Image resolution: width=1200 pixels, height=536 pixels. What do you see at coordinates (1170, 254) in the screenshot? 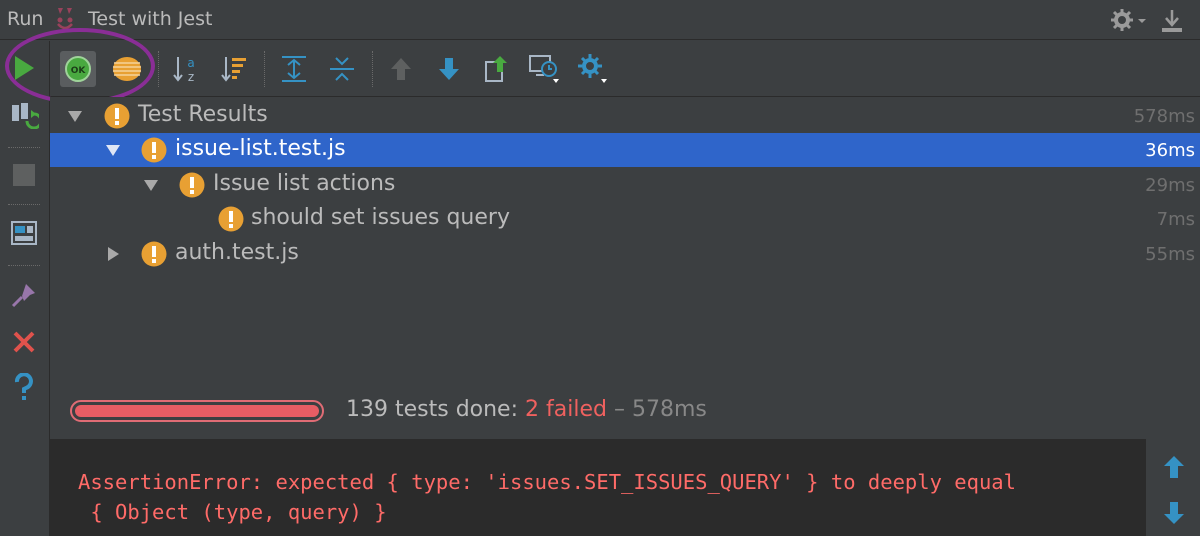
I see `tree-row-duration: 55ms` at bounding box center [1170, 254].